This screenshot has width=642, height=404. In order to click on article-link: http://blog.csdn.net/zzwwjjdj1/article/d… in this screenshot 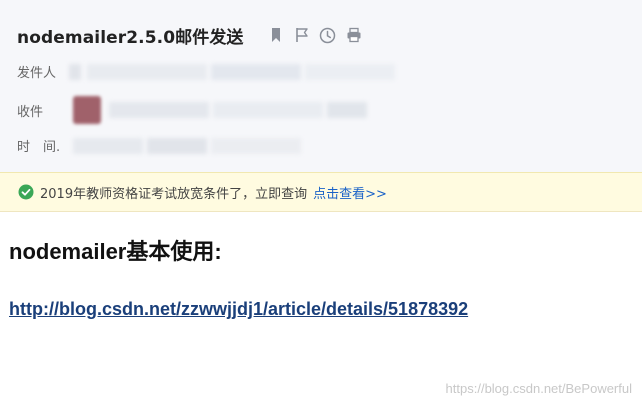, I will do `click(238, 309)`.